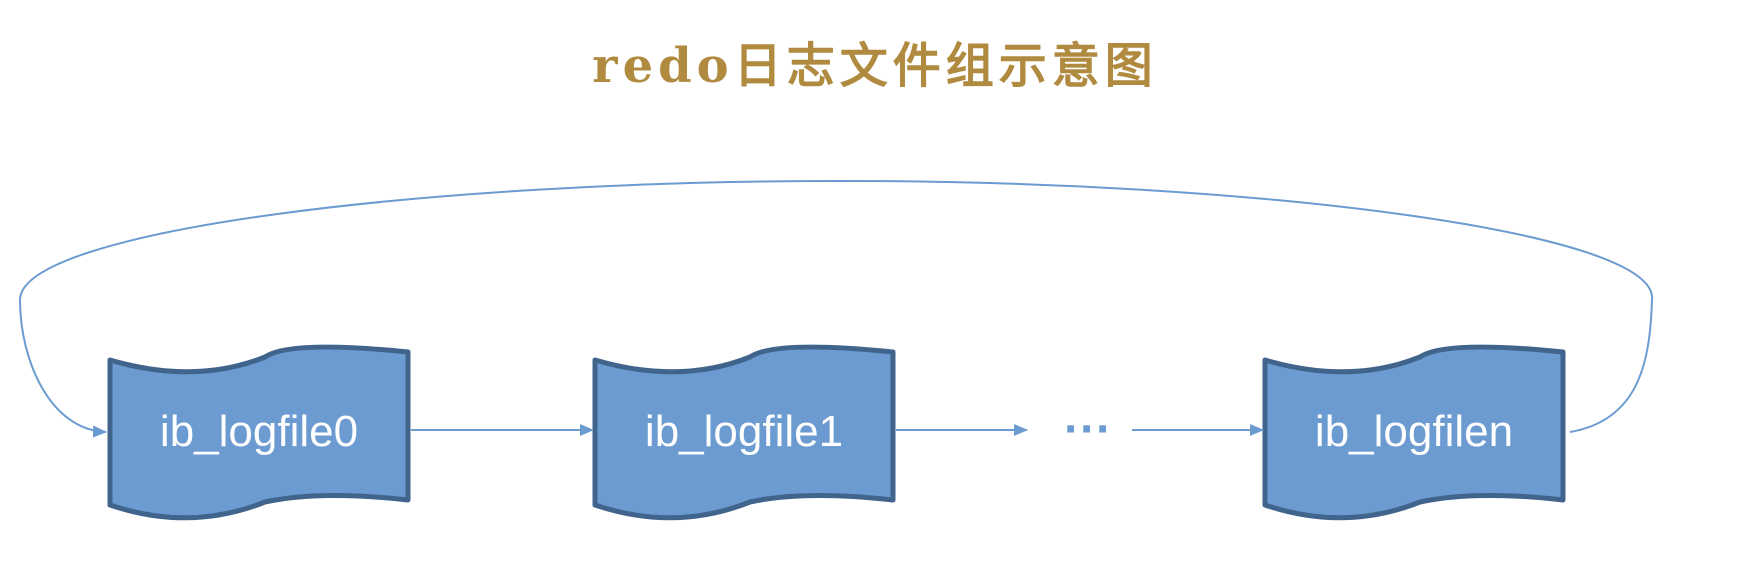  I want to click on log-file-node-0: ib_logfile0, so click(259, 432).